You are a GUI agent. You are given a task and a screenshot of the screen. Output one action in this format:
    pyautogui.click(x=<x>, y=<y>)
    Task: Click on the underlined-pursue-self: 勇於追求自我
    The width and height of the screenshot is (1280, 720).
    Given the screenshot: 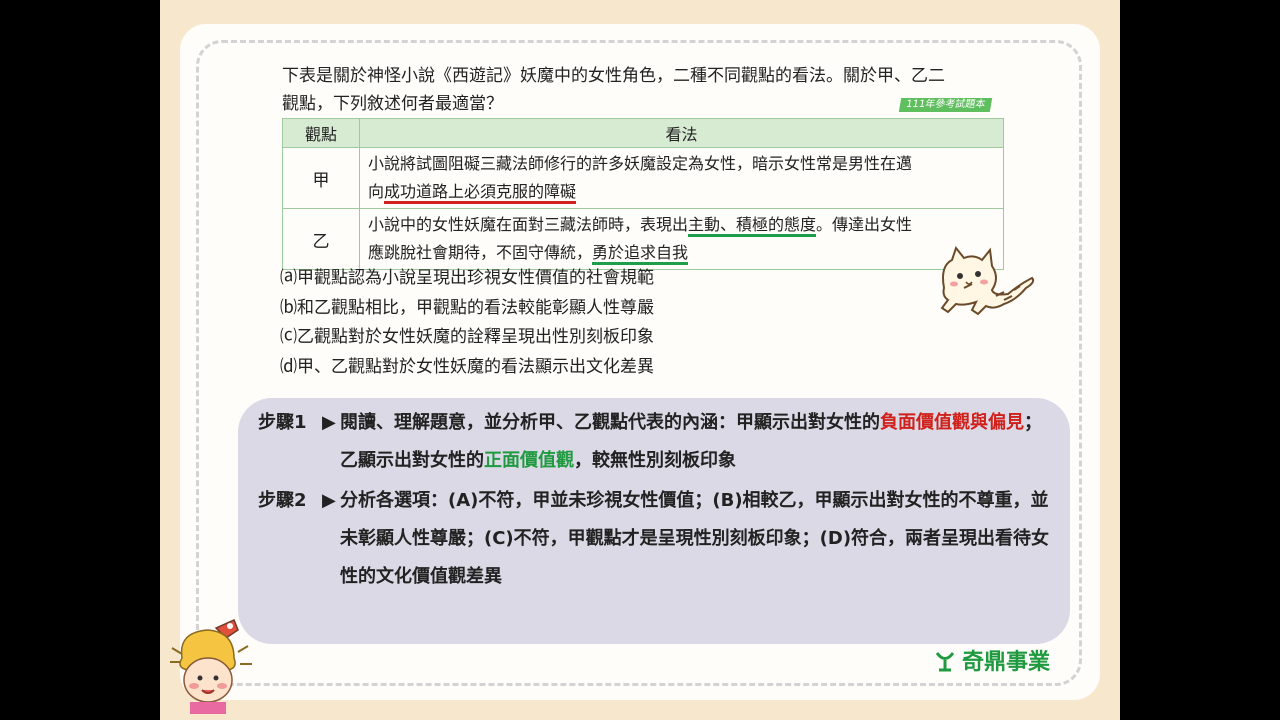 What is the action you would take?
    pyautogui.click(x=640, y=254)
    